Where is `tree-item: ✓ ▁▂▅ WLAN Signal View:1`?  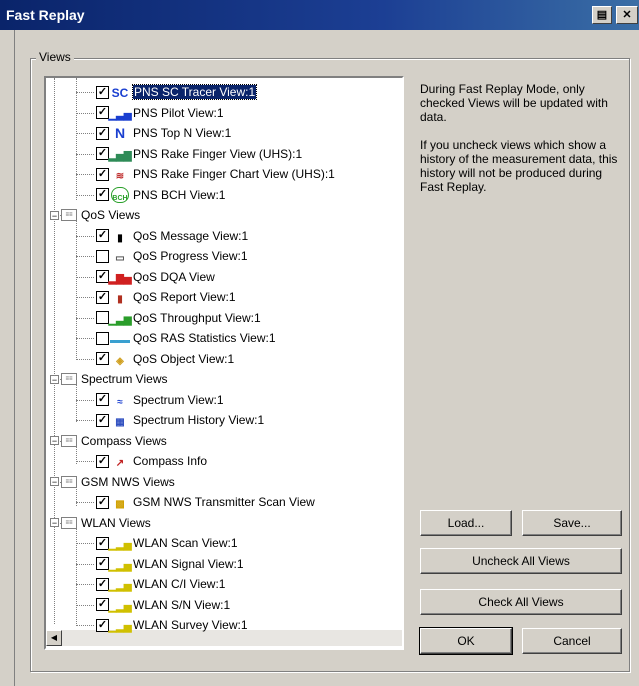
tree-item: ✓ ▁▂▅ WLAN Signal View:1 is located at coordinates (170, 564).